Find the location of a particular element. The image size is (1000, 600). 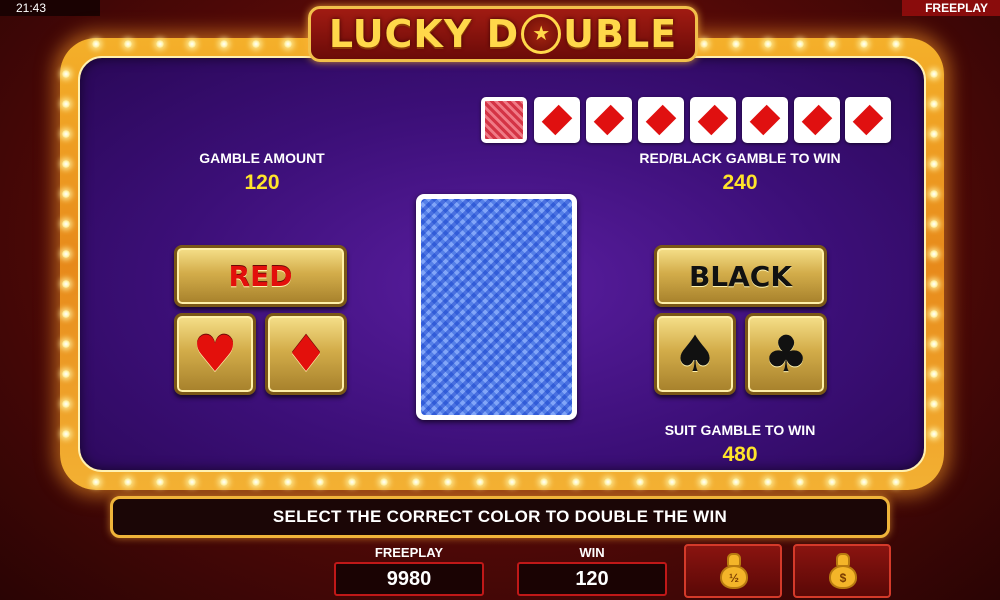

red-button: RED is located at coordinates (260, 276).